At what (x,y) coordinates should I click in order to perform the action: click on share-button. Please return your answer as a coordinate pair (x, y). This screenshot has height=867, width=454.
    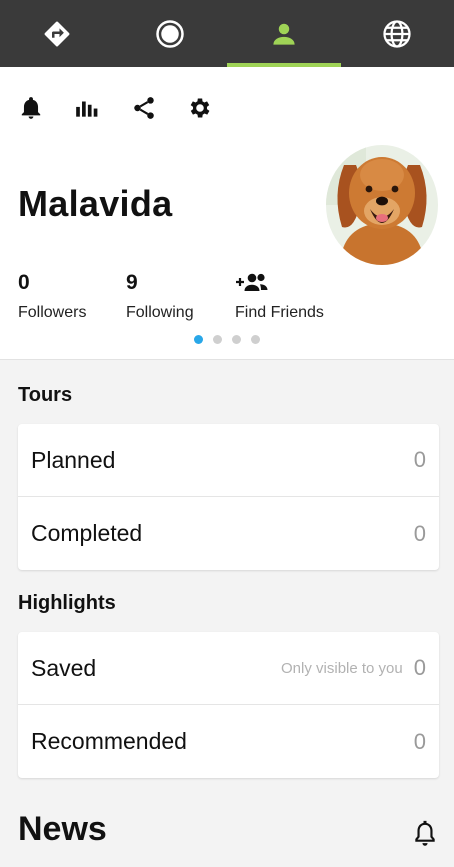
    Looking at the image, I should click on (144, 108).